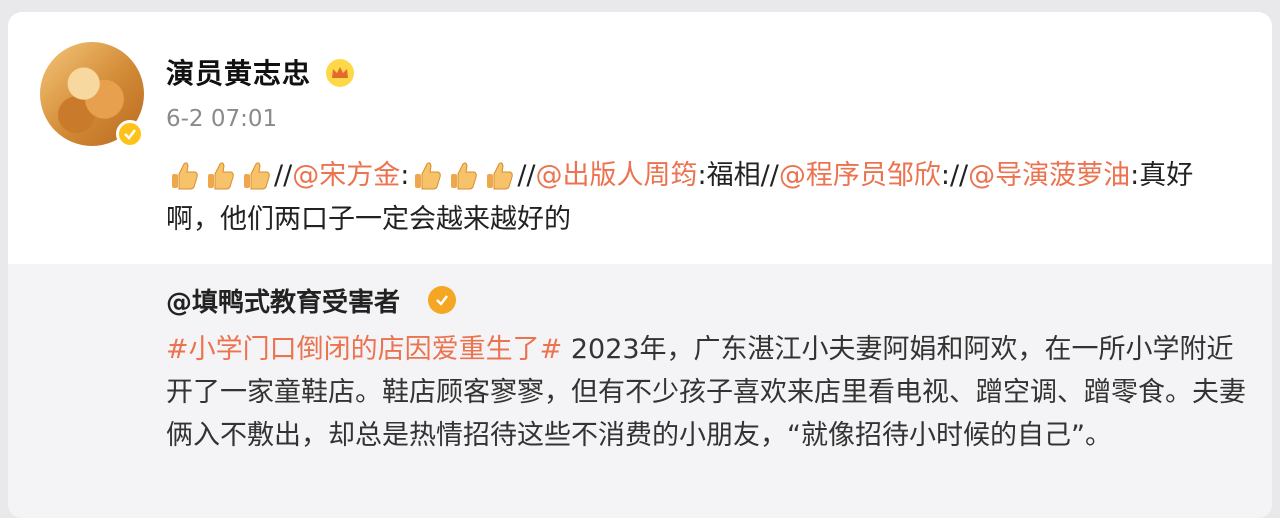 The height and width of the screenshot is (518, 1280). What do you see at coordinates (860, 175) in the screenshot?
I see `mention-link: @程序员邹欣` at bounding box center [860, 175].